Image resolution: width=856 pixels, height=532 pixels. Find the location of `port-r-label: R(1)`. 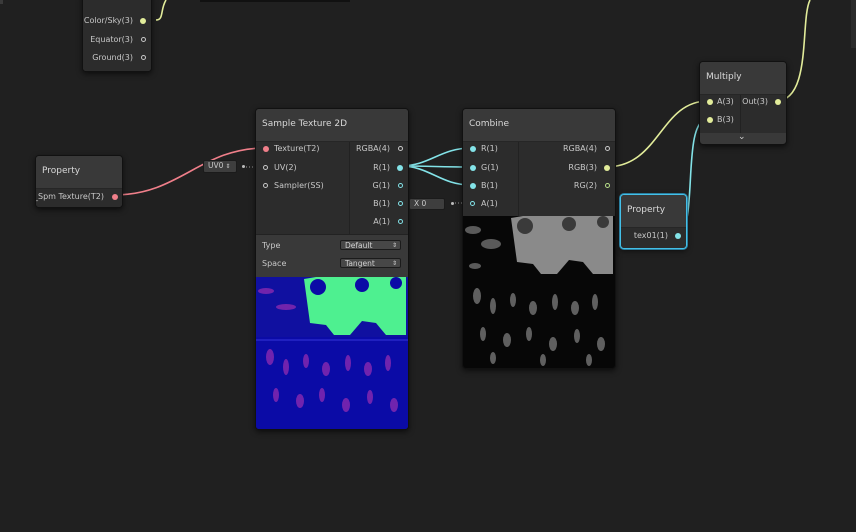

port-r-label: R(1) is located at coordinates (381, 167).